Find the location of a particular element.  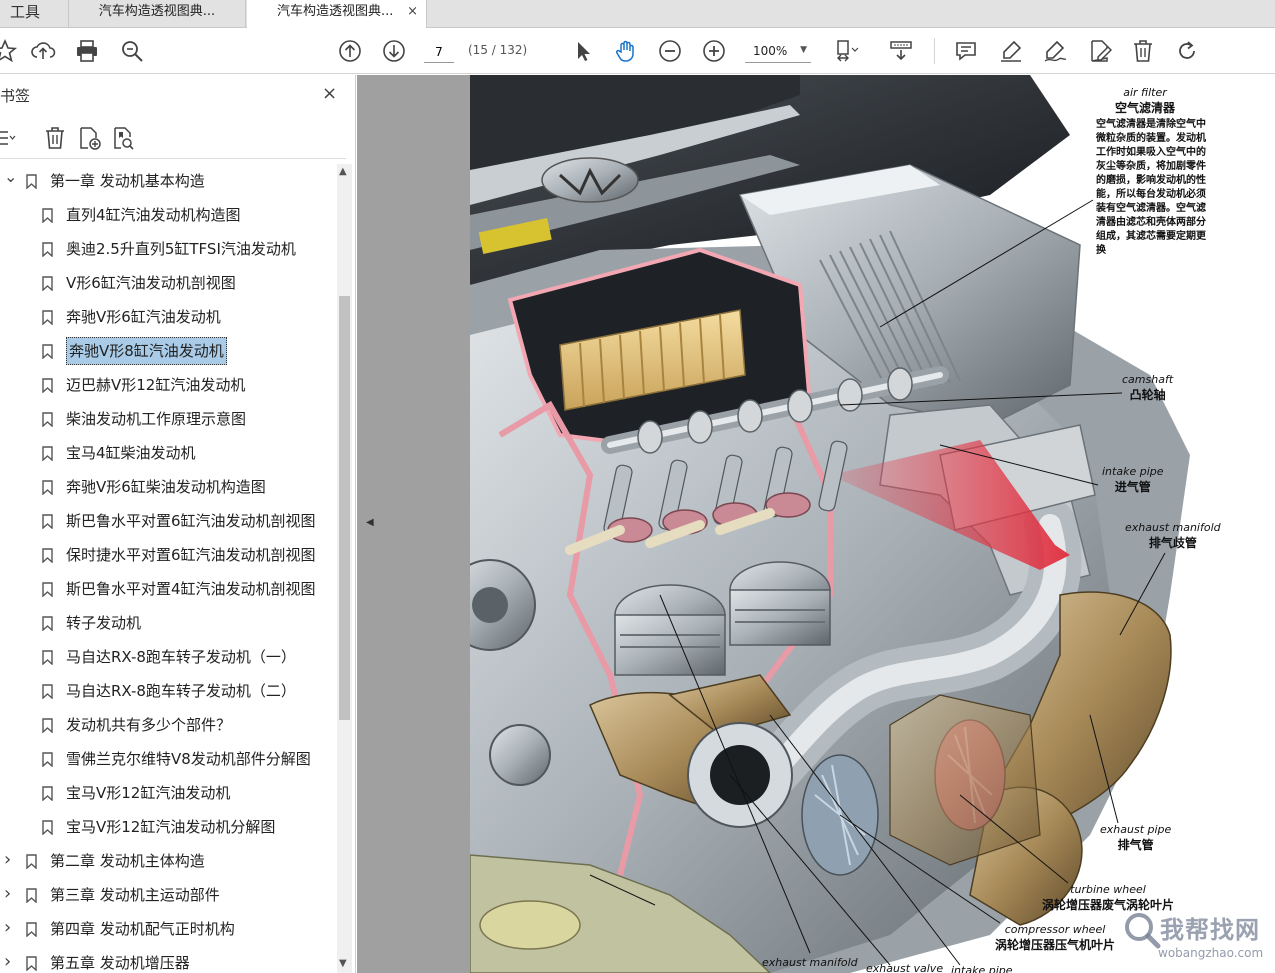

rotate-icon is located at coordinates (1187, 51).